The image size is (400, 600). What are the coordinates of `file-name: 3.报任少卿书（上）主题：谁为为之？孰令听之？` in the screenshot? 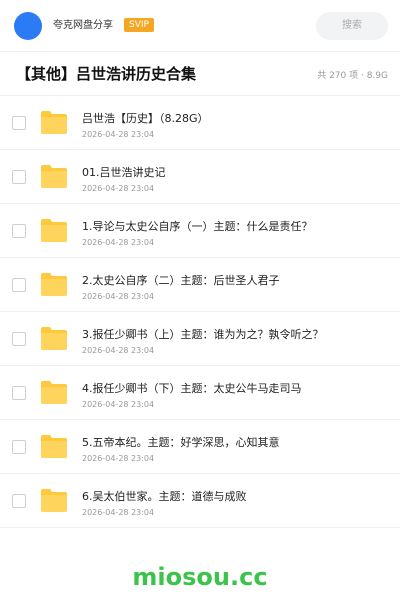 It's located at (203, 335).